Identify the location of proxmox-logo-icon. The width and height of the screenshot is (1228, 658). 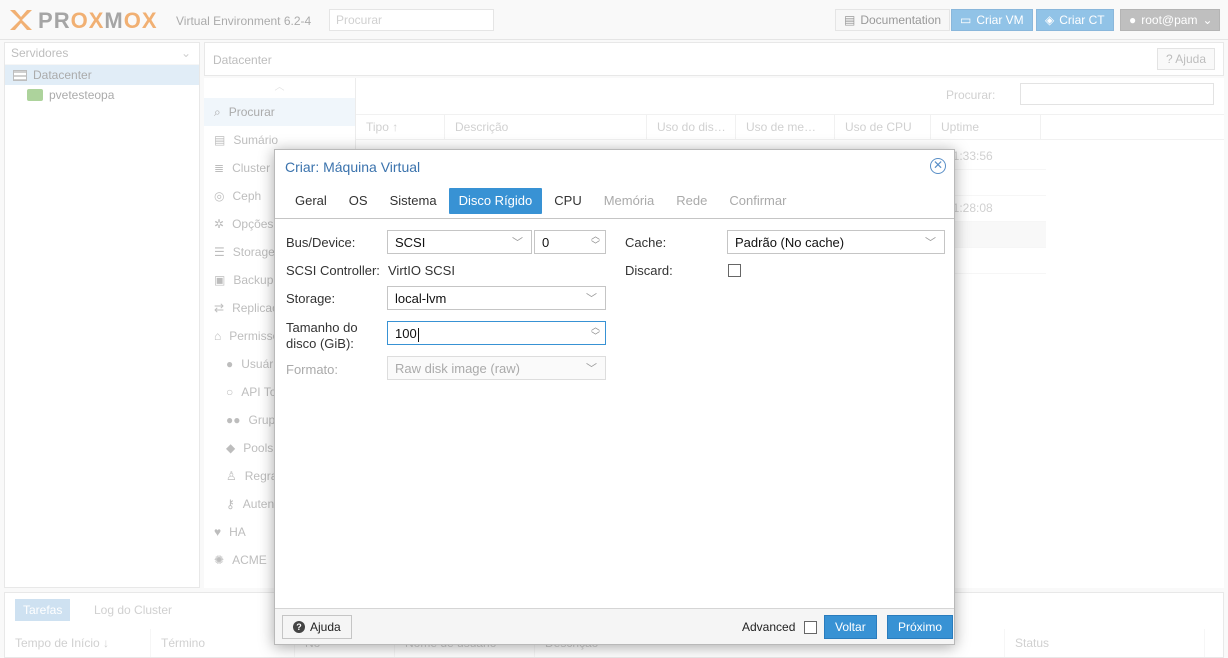
(21, 20).